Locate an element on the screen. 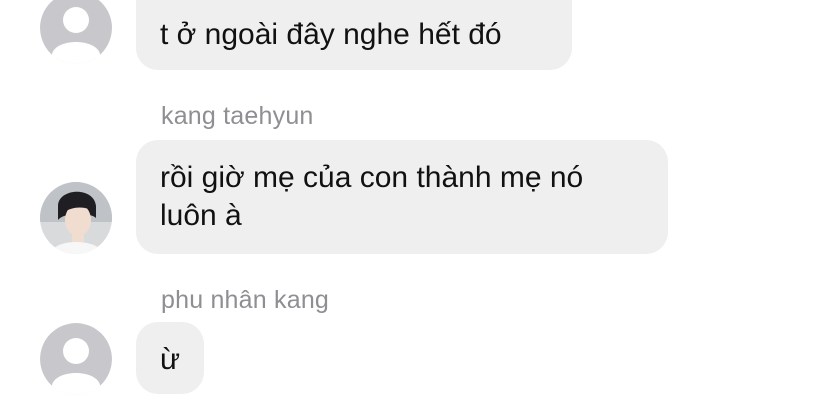  profile-photo-avatar is located at coordinates (76, 218).